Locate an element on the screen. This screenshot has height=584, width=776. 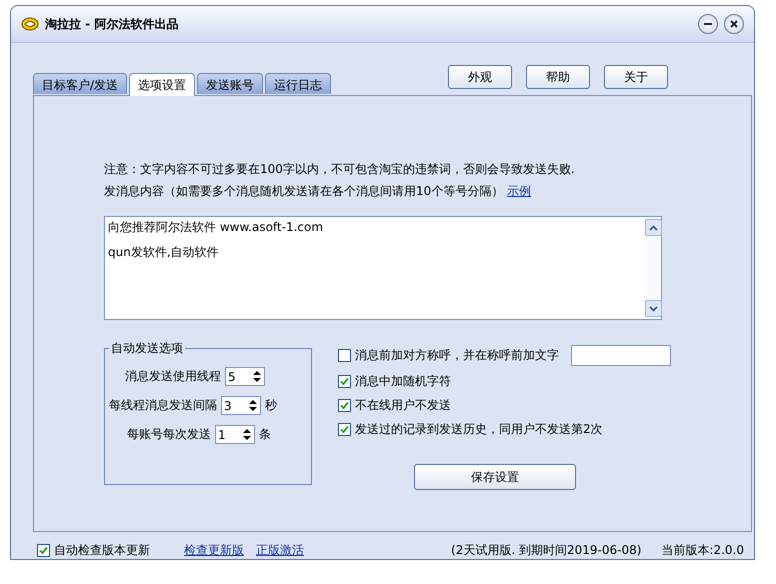
option-label: 发送过的记录到发送历史，同用户不发送第2次 is located at coordinates (479, 429).